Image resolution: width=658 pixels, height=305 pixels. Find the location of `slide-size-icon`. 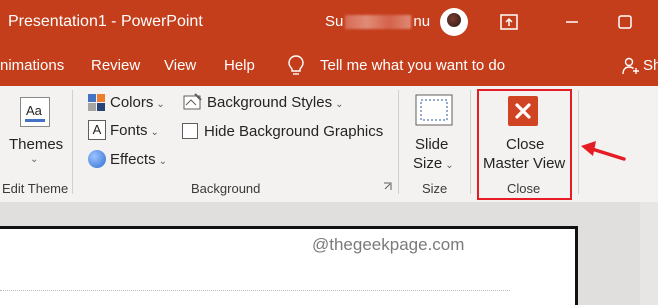

slide-size-icon is located at coordinates (434, 110).